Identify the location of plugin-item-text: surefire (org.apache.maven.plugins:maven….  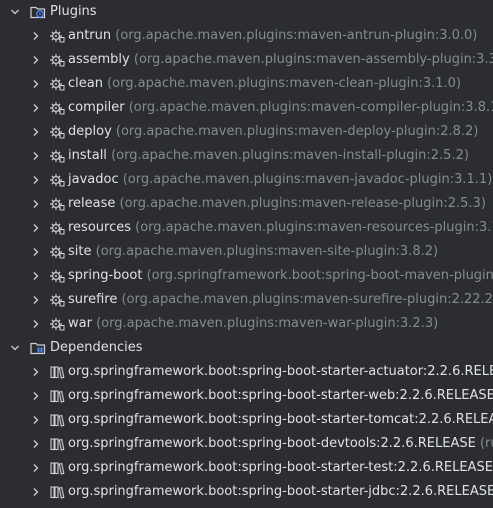
(280, 300).